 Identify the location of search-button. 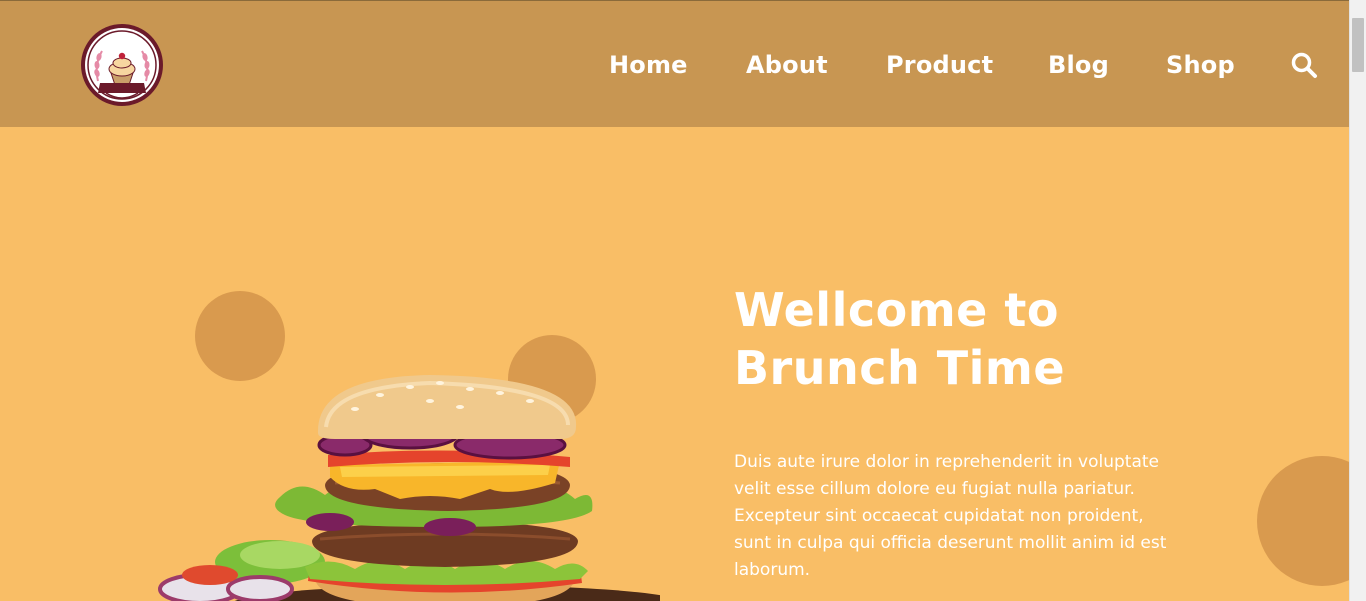
(1304, 65).